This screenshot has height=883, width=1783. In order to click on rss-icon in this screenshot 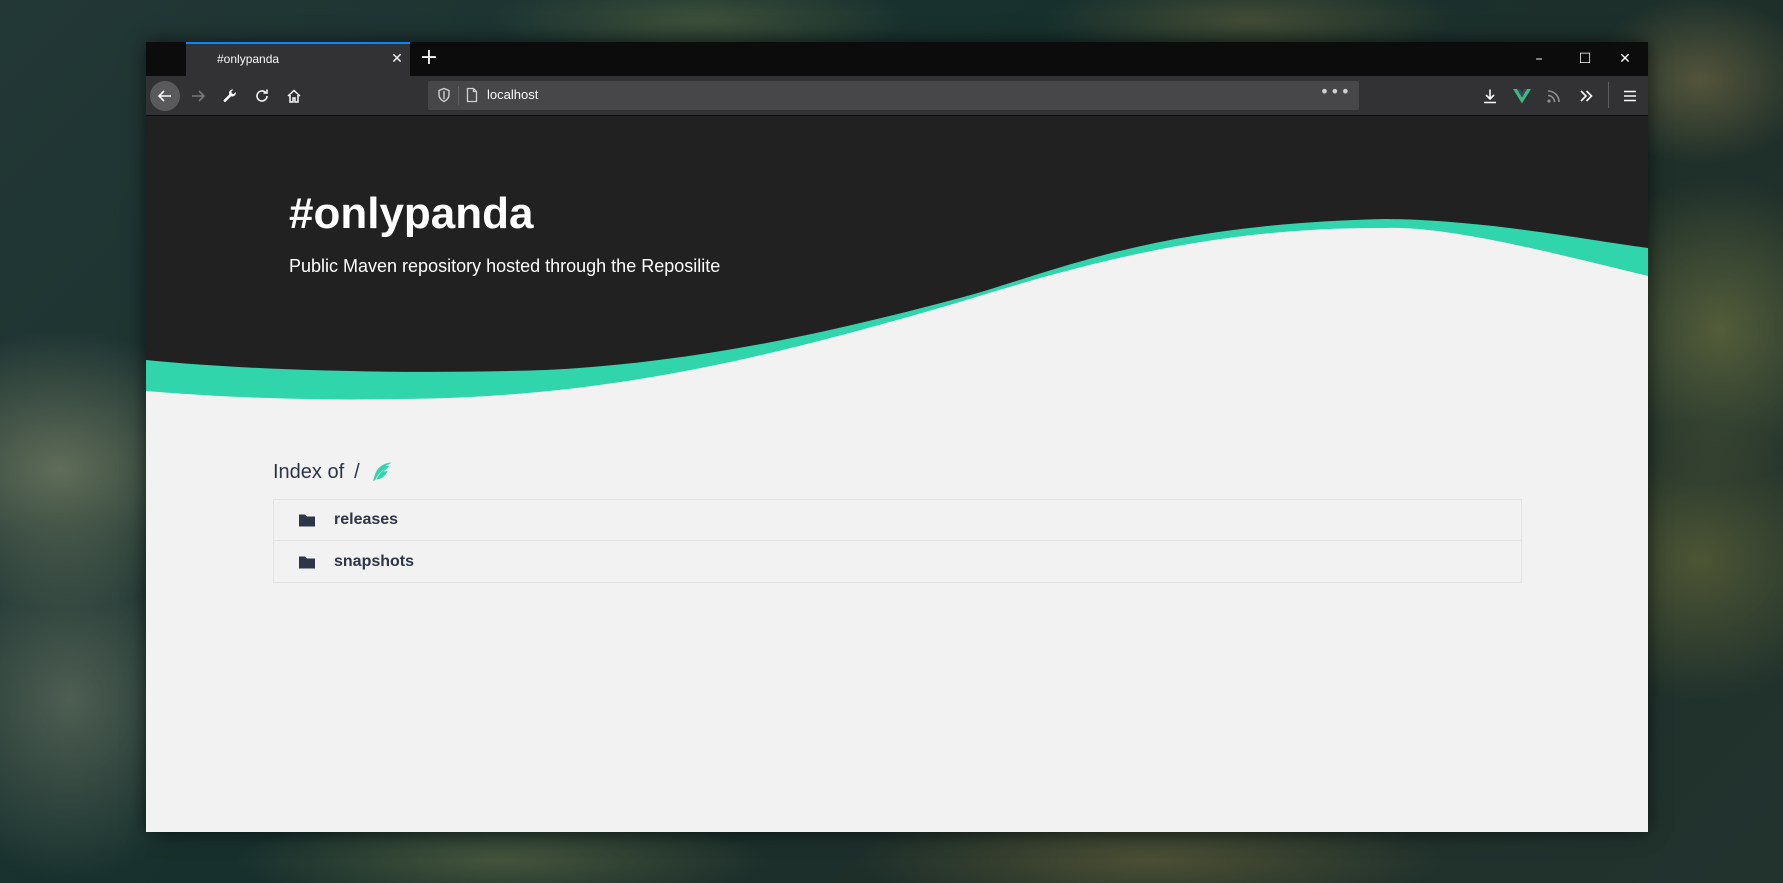, I will do `click(1553, 96)`.